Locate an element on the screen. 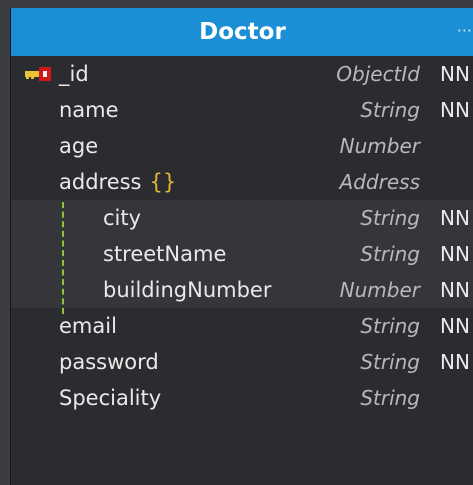  field-name: email is located at coordinates (88, 326).